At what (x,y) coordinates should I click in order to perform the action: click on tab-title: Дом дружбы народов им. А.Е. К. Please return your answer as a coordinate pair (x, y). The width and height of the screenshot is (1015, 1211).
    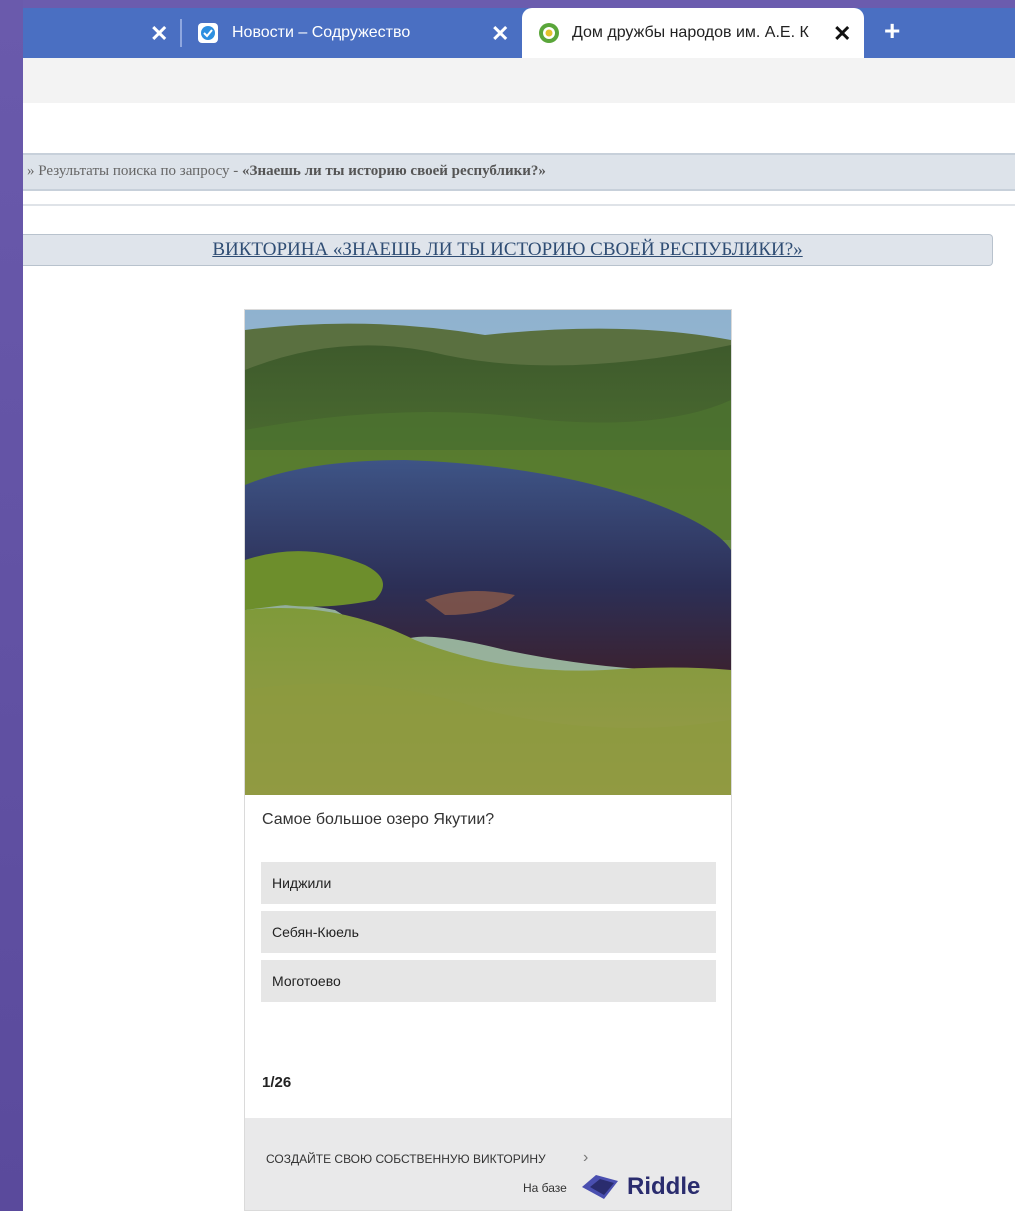
    Looking at the image, I should click on (690, 32).